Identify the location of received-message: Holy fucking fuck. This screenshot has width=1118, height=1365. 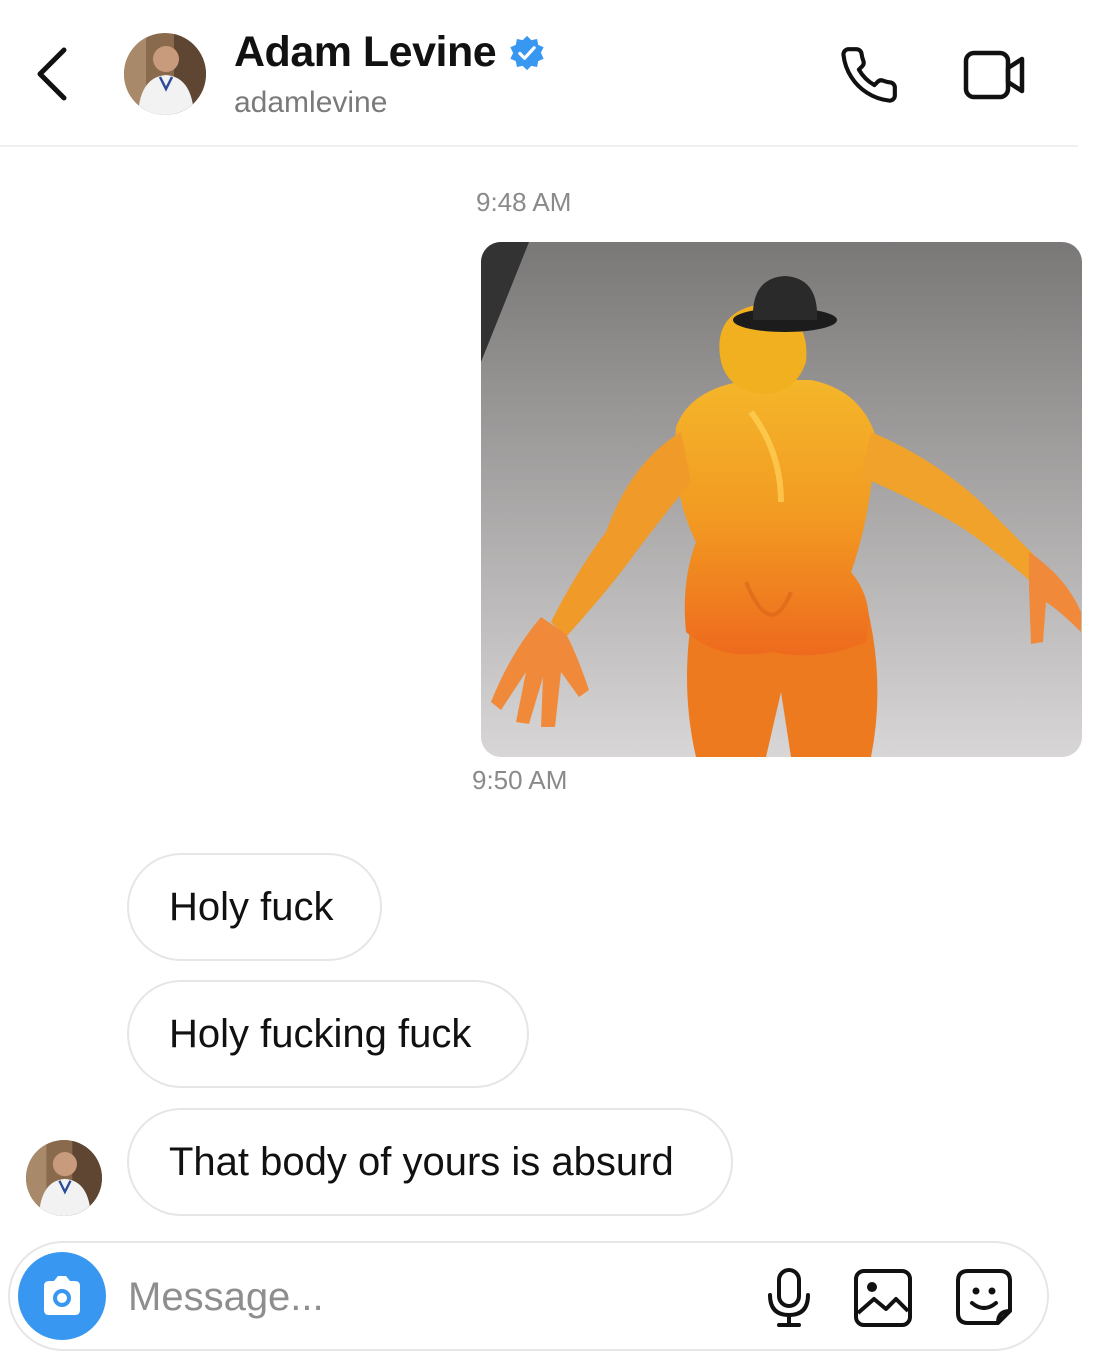
(328, 1034).